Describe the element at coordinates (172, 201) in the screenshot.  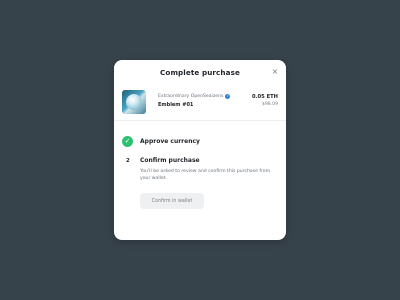
I see `confirm-in-wallet-button: Confirm in wallet` at that location.